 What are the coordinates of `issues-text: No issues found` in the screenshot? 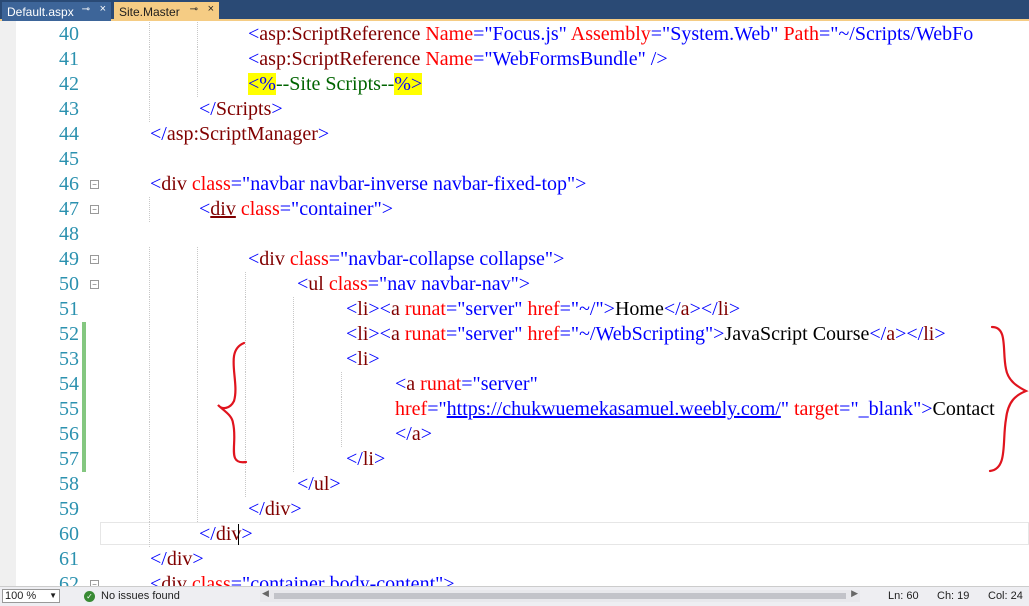 It's located at (140, 596).